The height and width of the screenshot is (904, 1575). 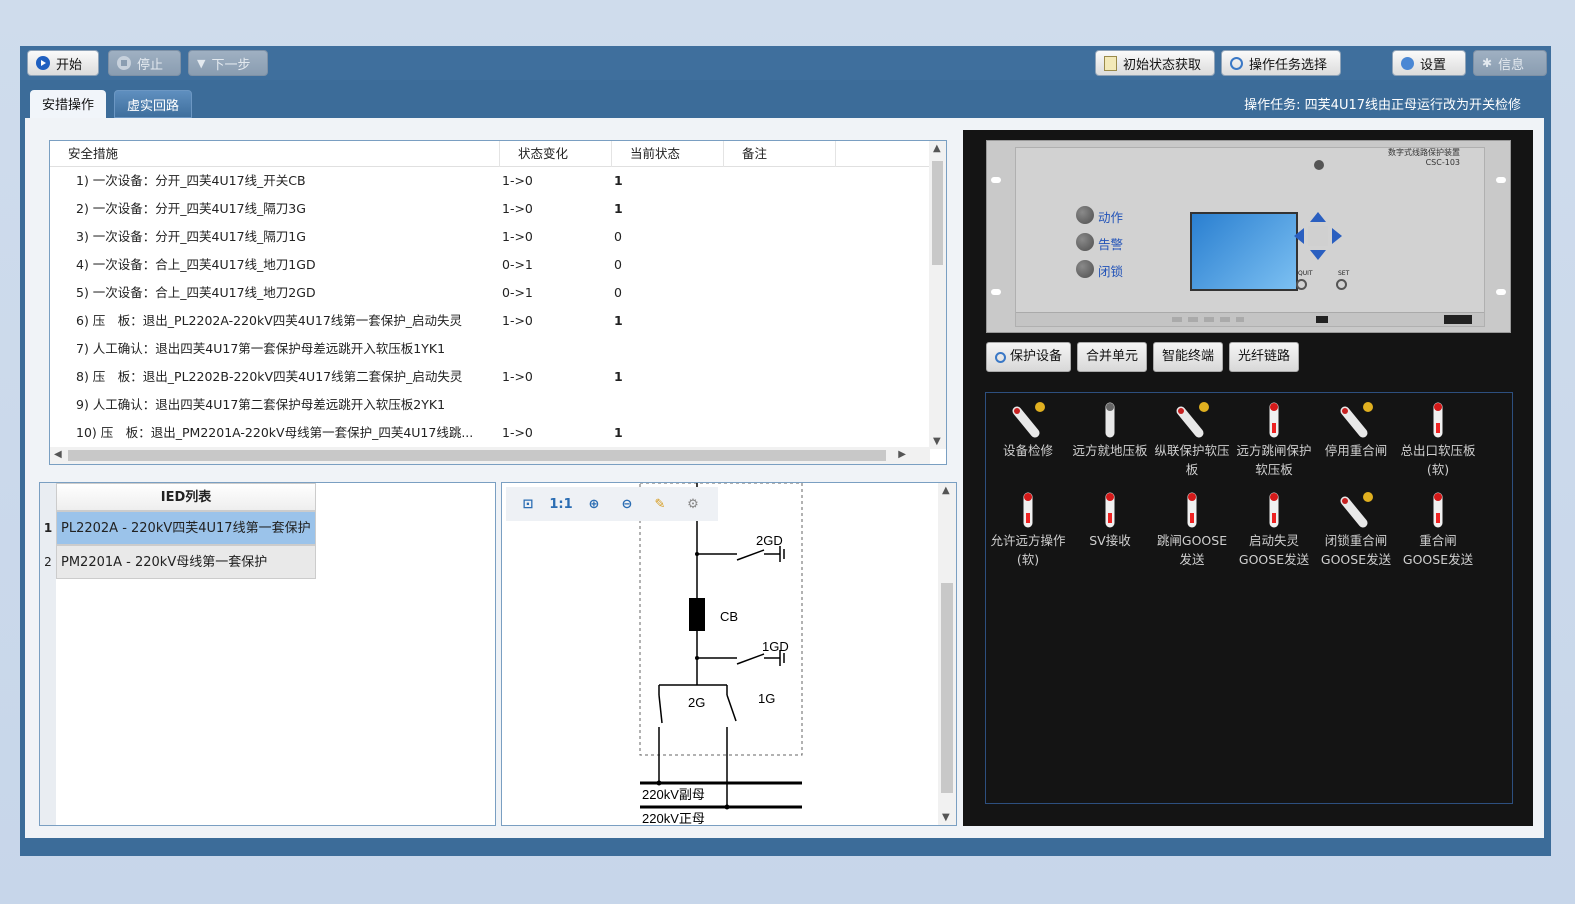 I want to click on row-number: 2, so click(x=48, y=562).